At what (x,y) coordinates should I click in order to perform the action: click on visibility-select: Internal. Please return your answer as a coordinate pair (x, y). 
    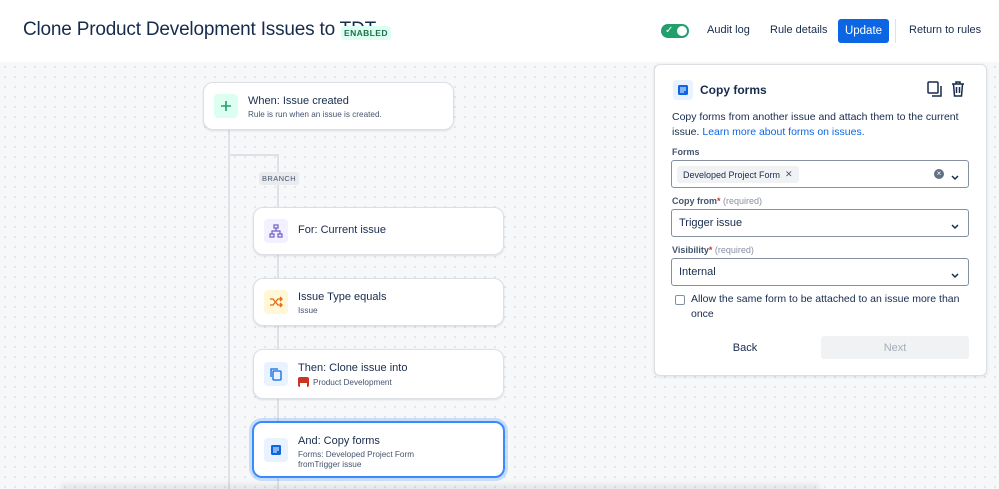
    Looking at the image, I should click on (820, 272).